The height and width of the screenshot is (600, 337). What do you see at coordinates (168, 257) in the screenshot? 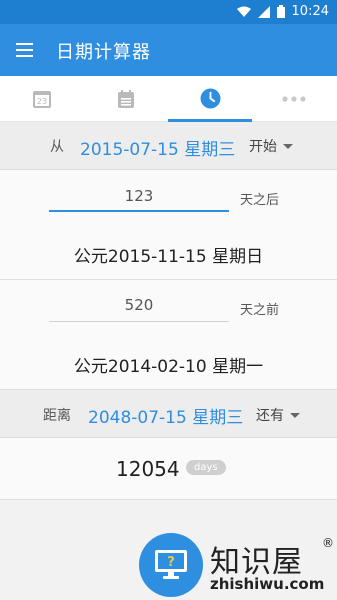
I see `days-after-result: 公元2015-11-15 星期日` at bounding box center [168, 257].